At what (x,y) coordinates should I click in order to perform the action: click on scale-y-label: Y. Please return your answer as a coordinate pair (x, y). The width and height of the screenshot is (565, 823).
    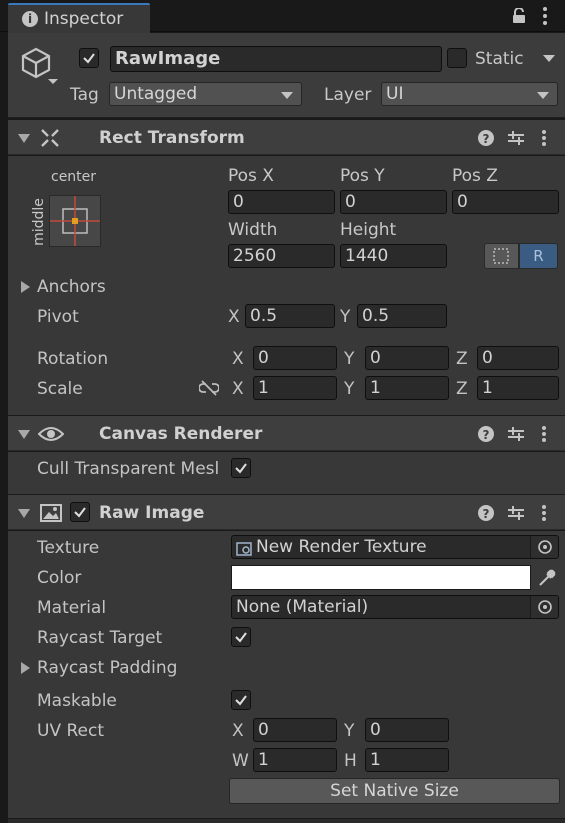
    Looking at the image, I should click on (349, 389).